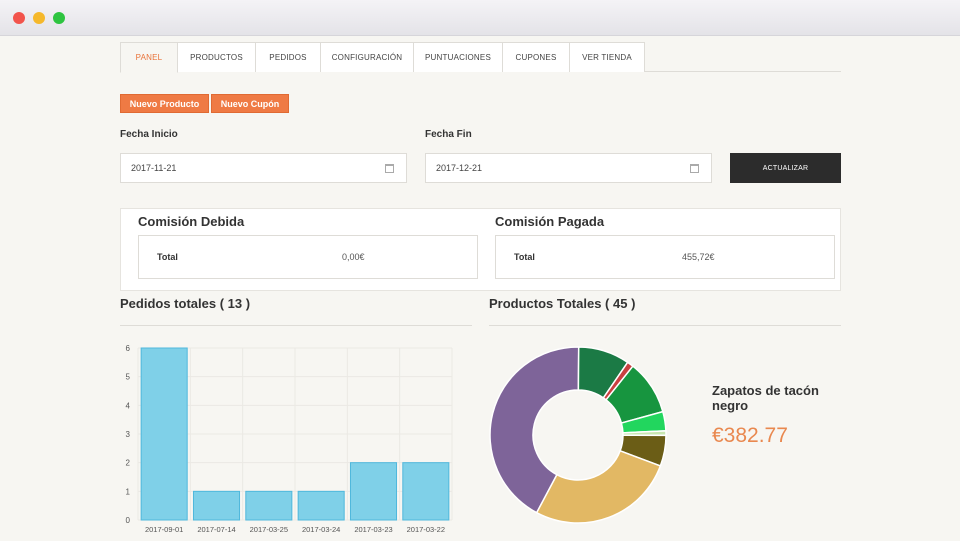  What do you see at coordinates (373, 529) in the screenshot?
I see `x-tick-label: 2017-03-23` at bounding box center [373, 529].